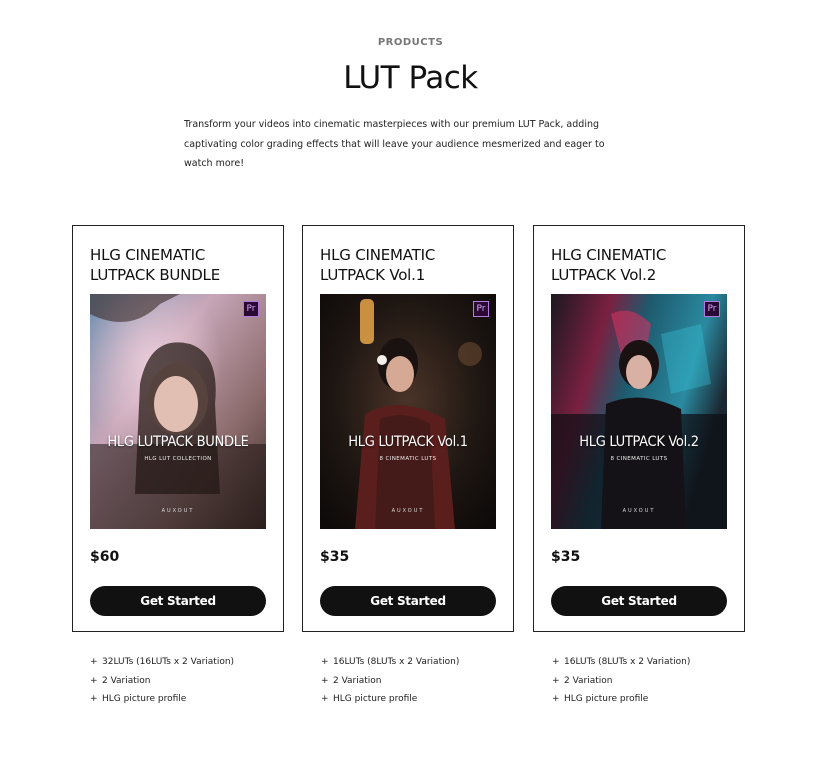  What do you see at coordinates (410, 42) in the screenshot?
I see `section-eyebrow: PRODUCTS` at bounding box center [410, 42].